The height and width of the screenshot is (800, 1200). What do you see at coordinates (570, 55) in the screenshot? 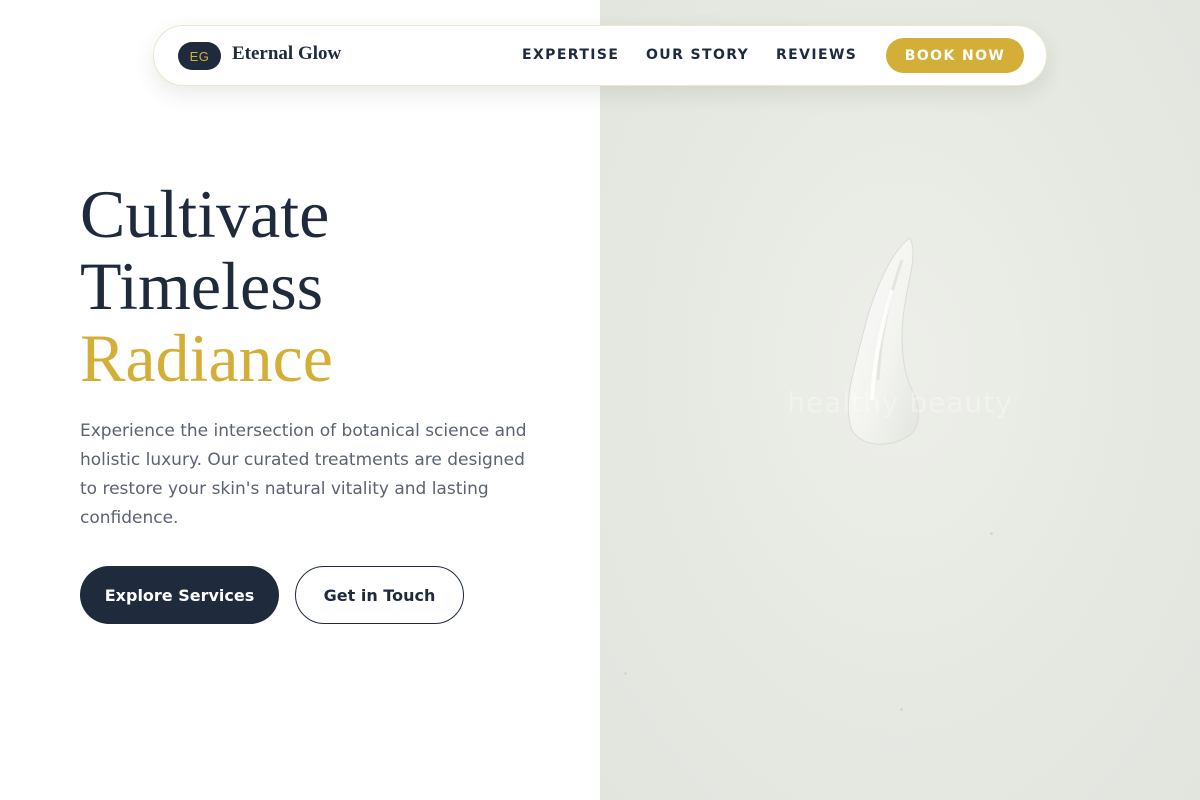
I see `nav-link-expertise: EXPERTISE` at bounding box center [570, 55].